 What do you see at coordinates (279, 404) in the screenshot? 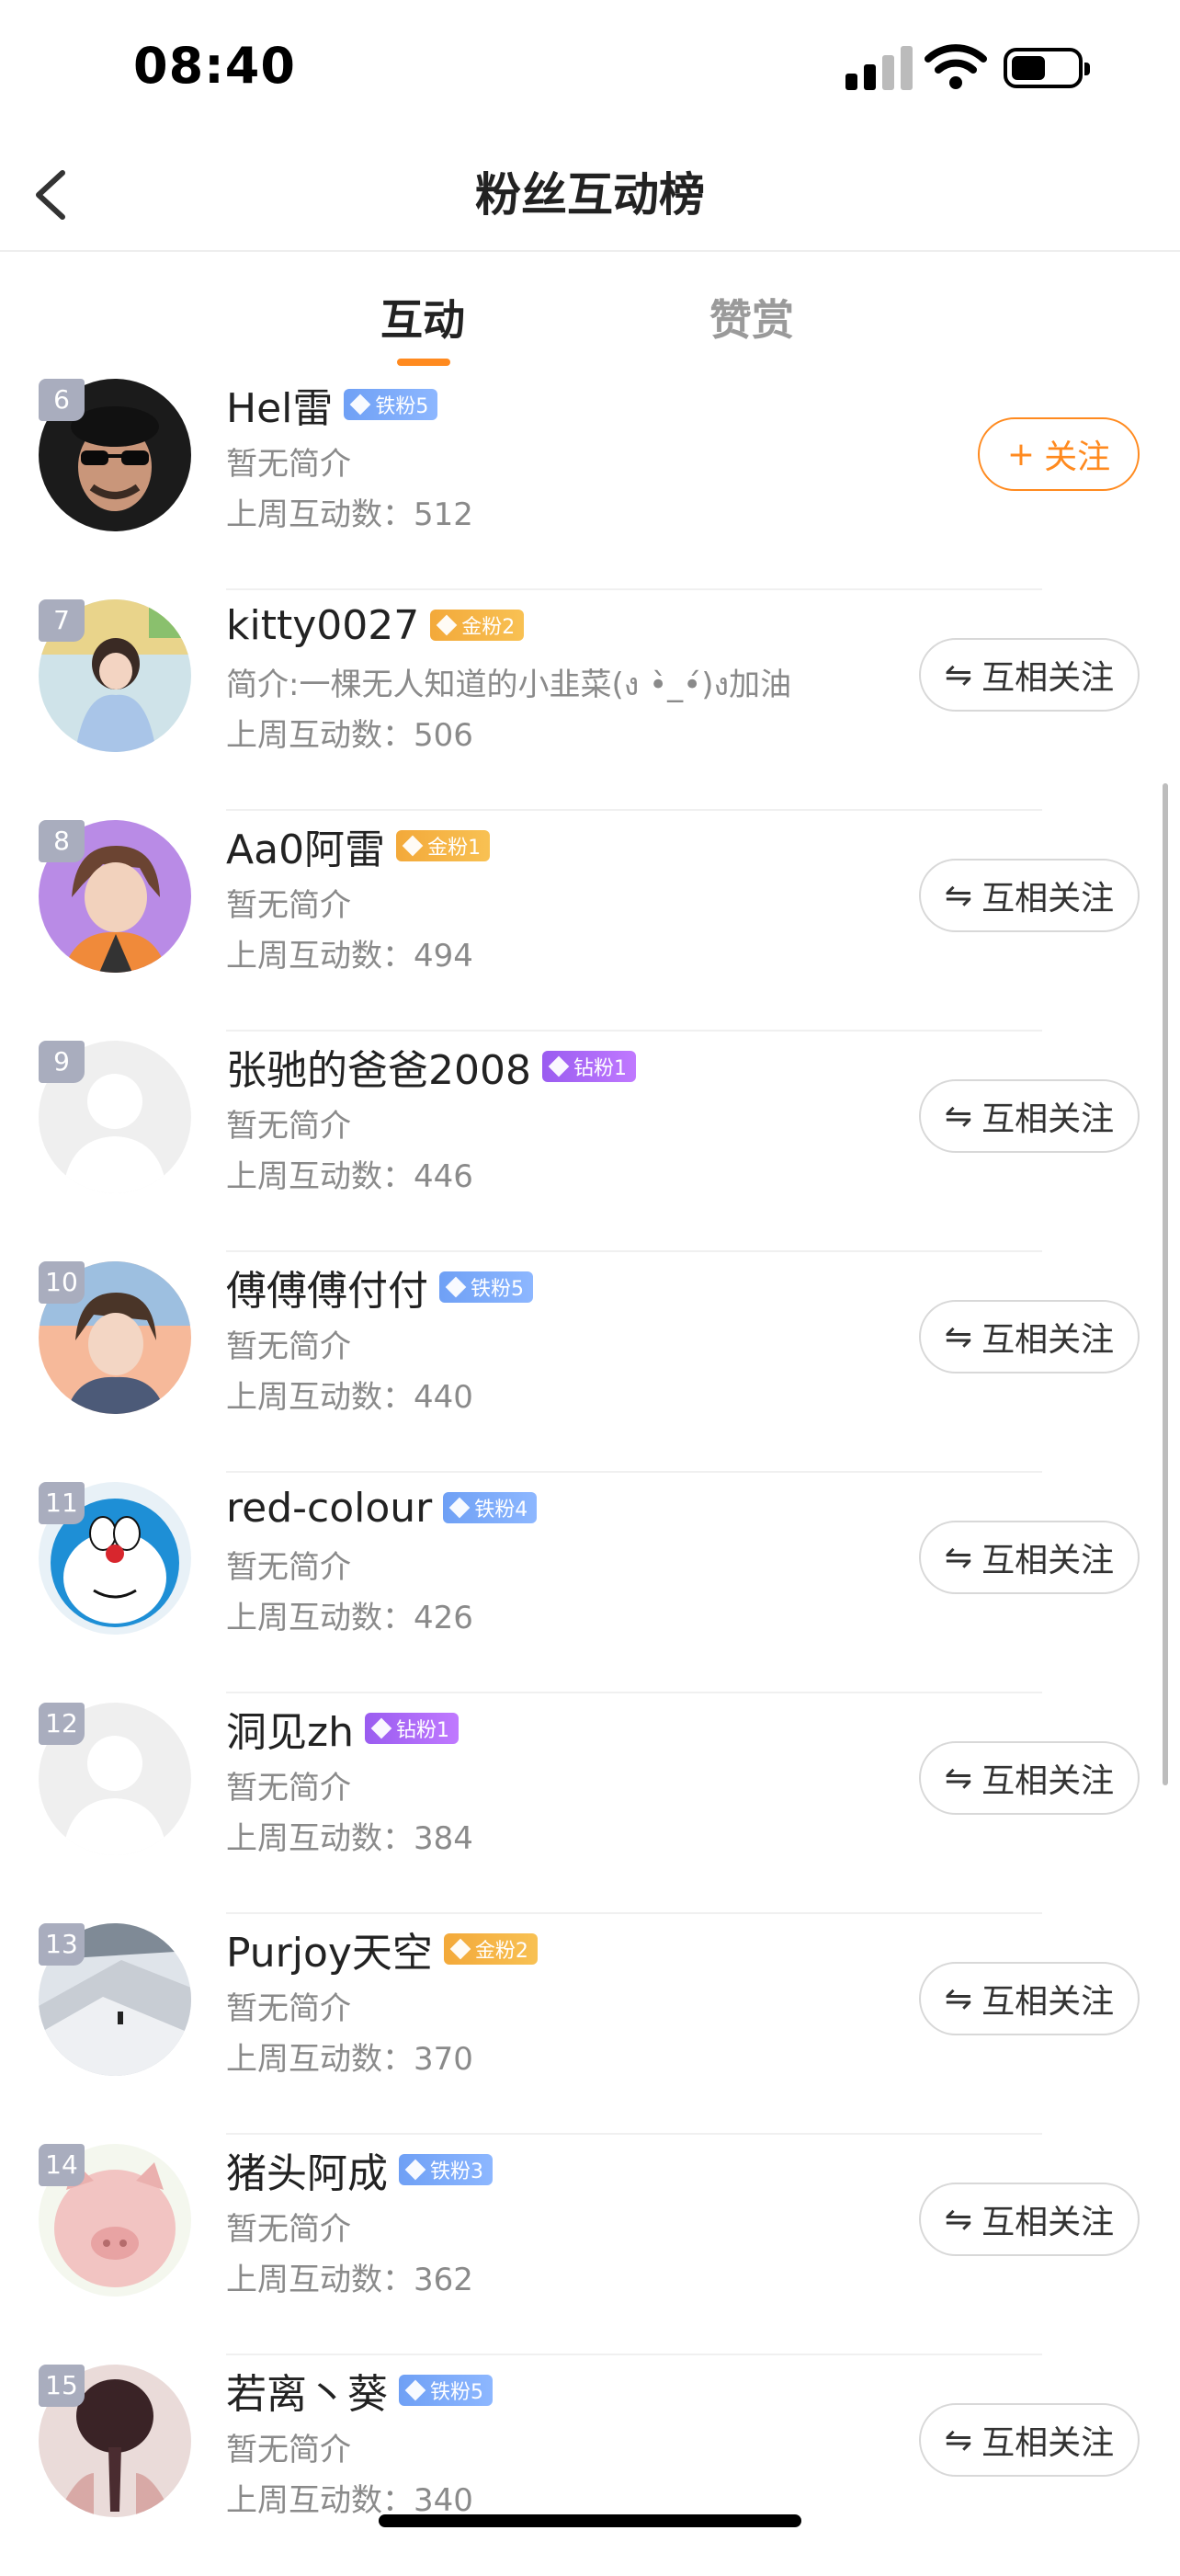
I see `user-name: Hel雷` at bounding box center [279, 404].